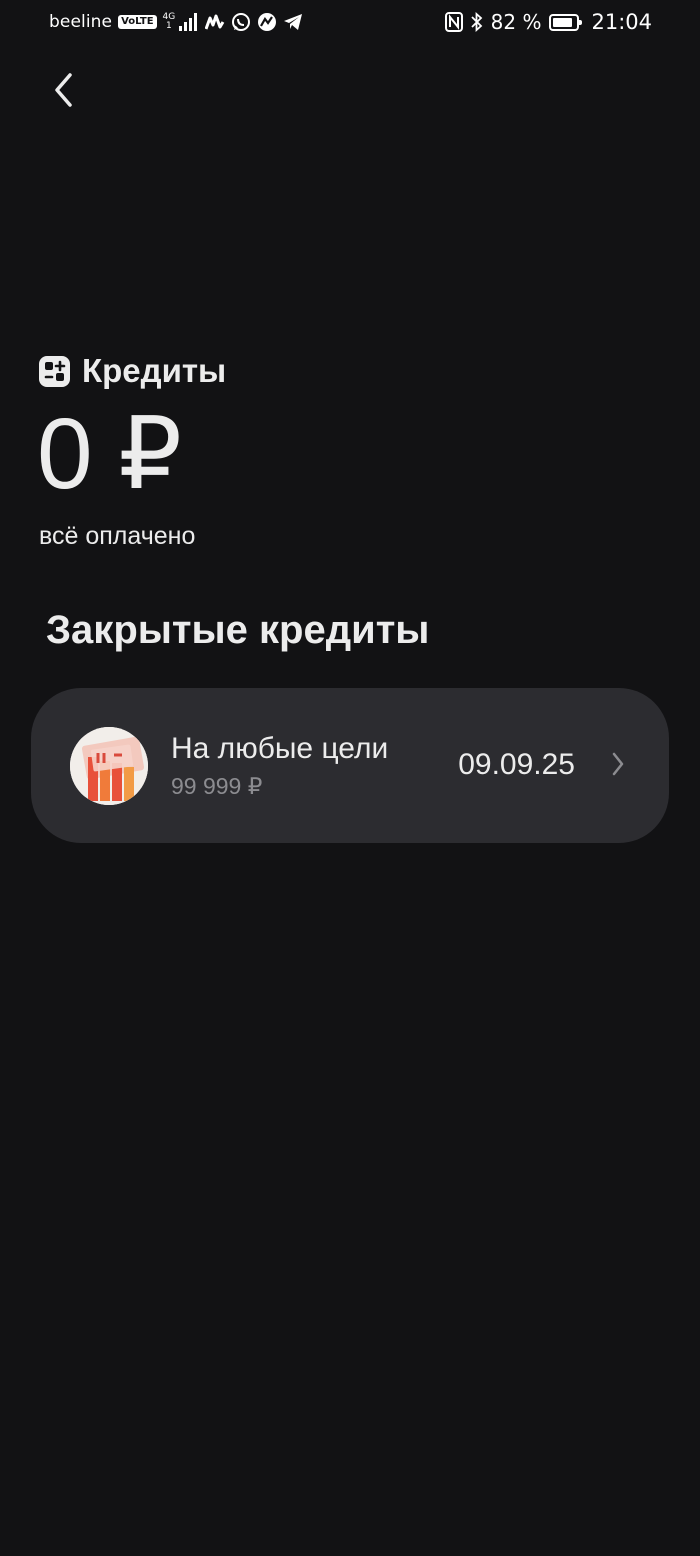 Image resolution: width=700 pixels, height=1556 pixels. I want to click on chevron-left-icon, so click(63, 90).